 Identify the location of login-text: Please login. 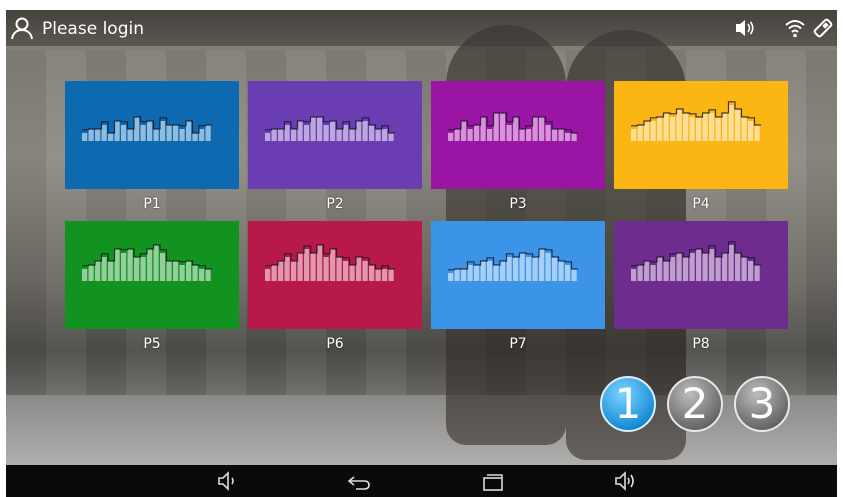
(93, 29).